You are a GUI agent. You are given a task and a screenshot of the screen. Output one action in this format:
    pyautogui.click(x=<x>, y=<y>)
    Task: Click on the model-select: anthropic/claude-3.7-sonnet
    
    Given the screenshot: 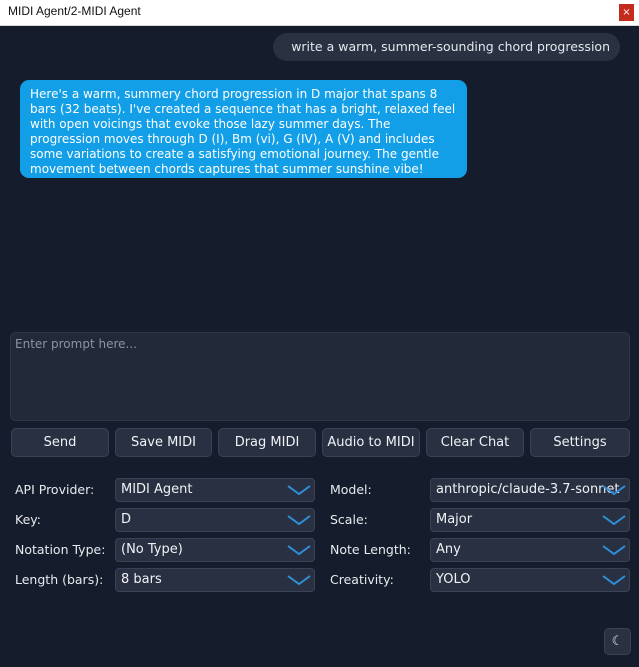 What is the action you would take?
    pyautogui.click(x=530, y=490)
    